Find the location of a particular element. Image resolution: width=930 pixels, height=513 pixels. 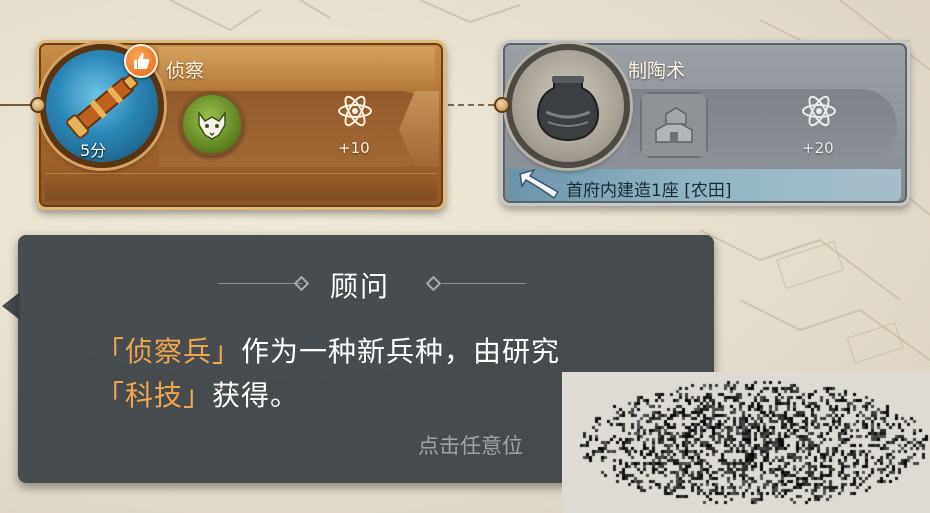

advisor-message-line1: 「侦察兵」作为一种新兵种，由研究 is located at coordinates (328, 350).